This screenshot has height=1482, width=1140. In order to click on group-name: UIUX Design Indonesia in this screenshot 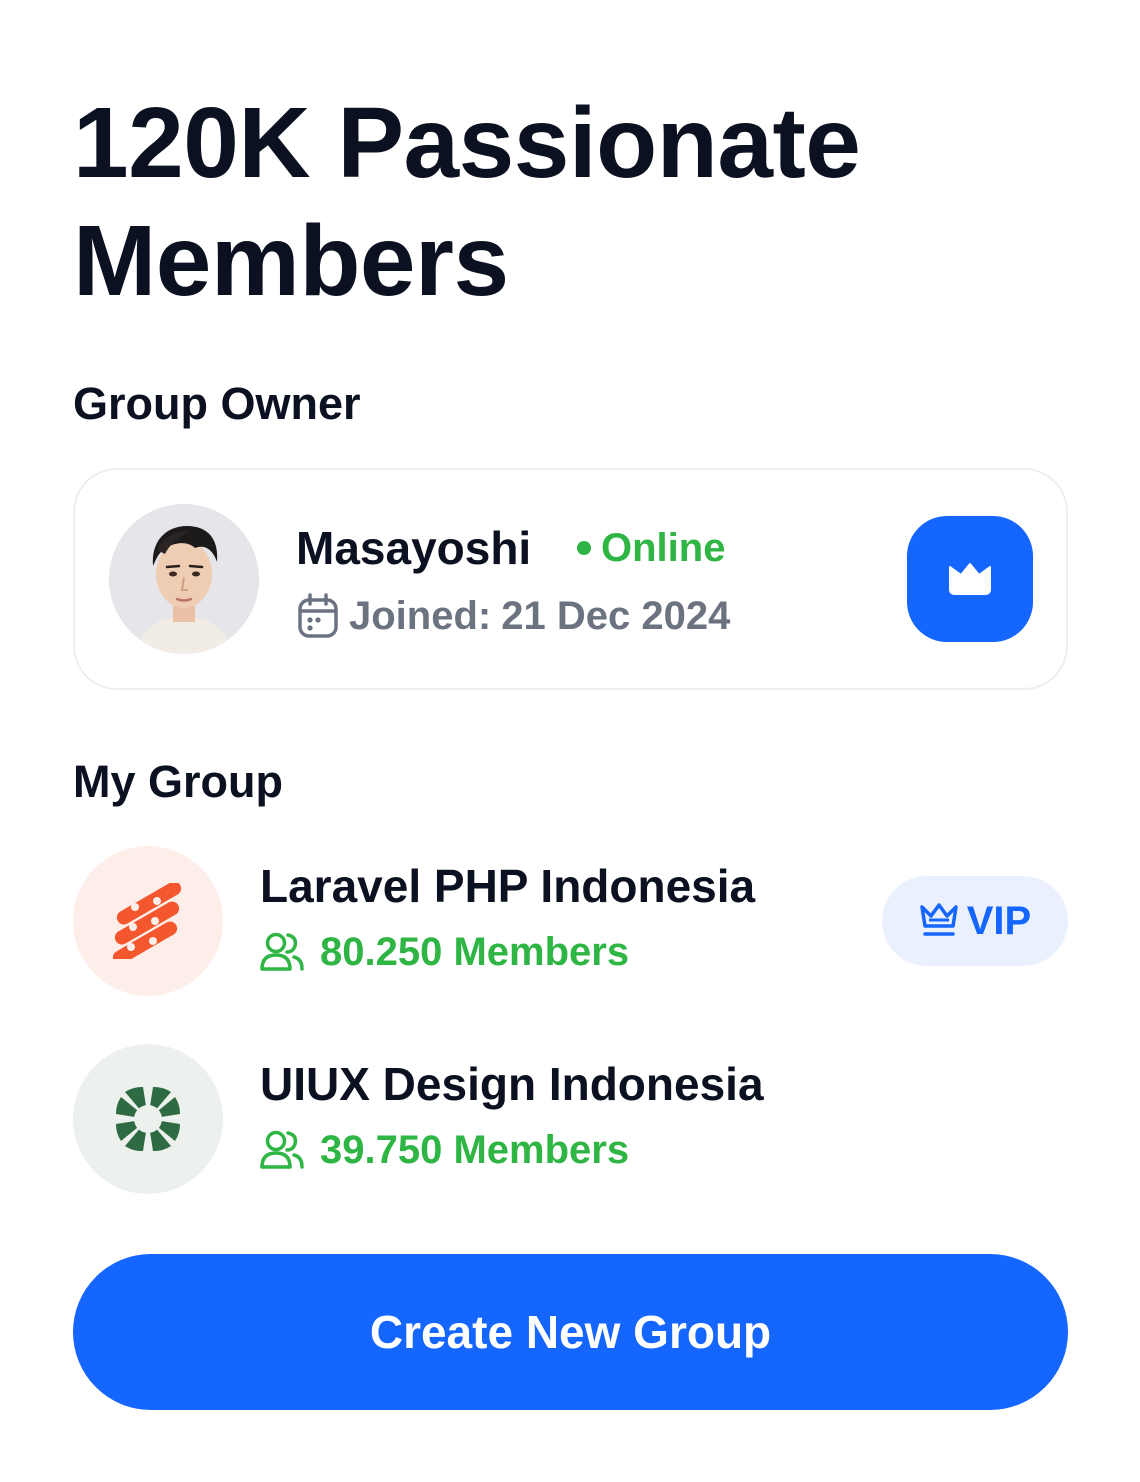, I will do `click(512, 1084)`.